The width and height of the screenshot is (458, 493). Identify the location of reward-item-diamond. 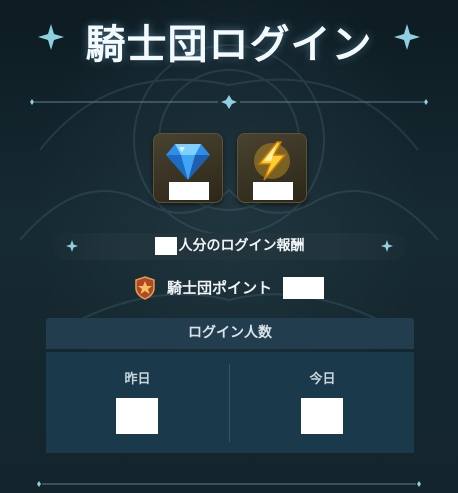
(188, 168).